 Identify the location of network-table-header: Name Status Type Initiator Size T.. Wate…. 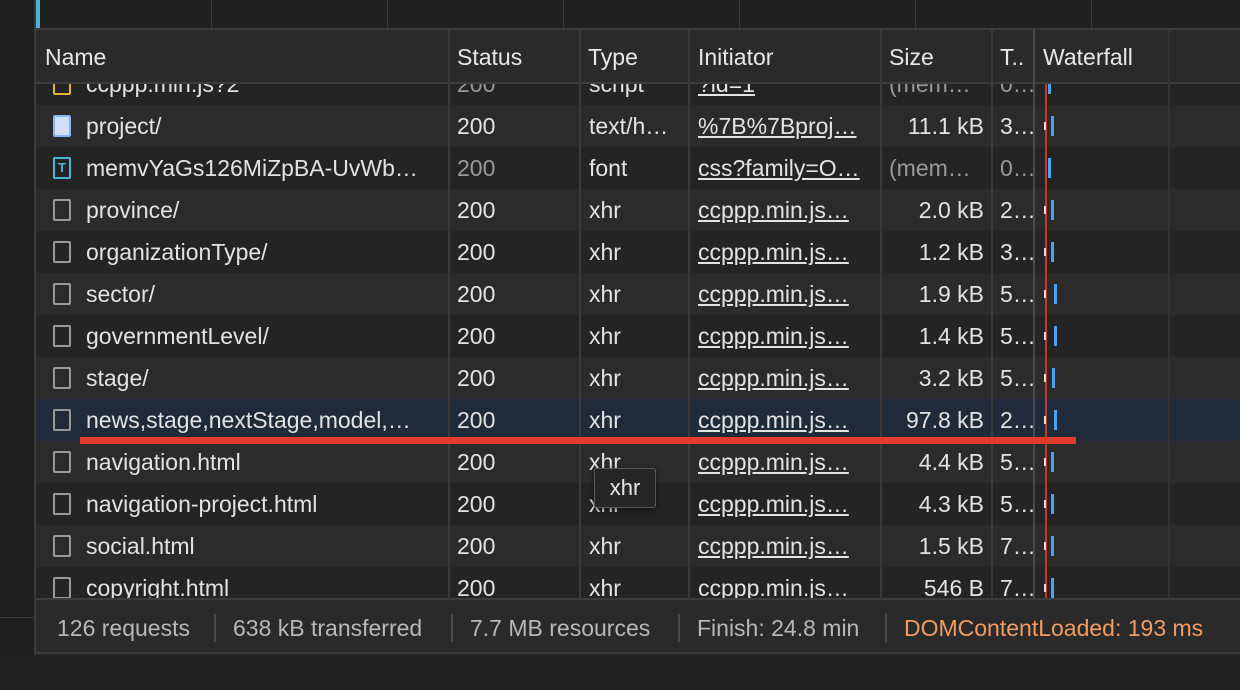
(638, 57).